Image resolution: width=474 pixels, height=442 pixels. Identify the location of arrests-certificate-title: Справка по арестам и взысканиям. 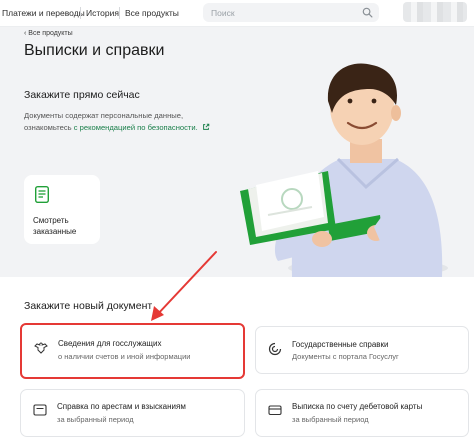
(121, 406).